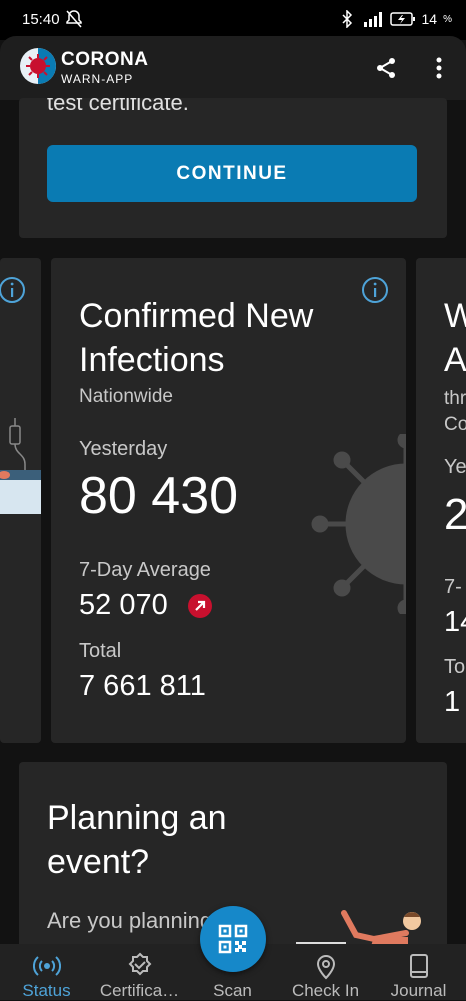 The height and width of the screenshot is (1001, 466). What do you see at coordinates (455, 622) in the screenshot?
I see `avg-value-partial: 14` at bounding box center [455, 622].